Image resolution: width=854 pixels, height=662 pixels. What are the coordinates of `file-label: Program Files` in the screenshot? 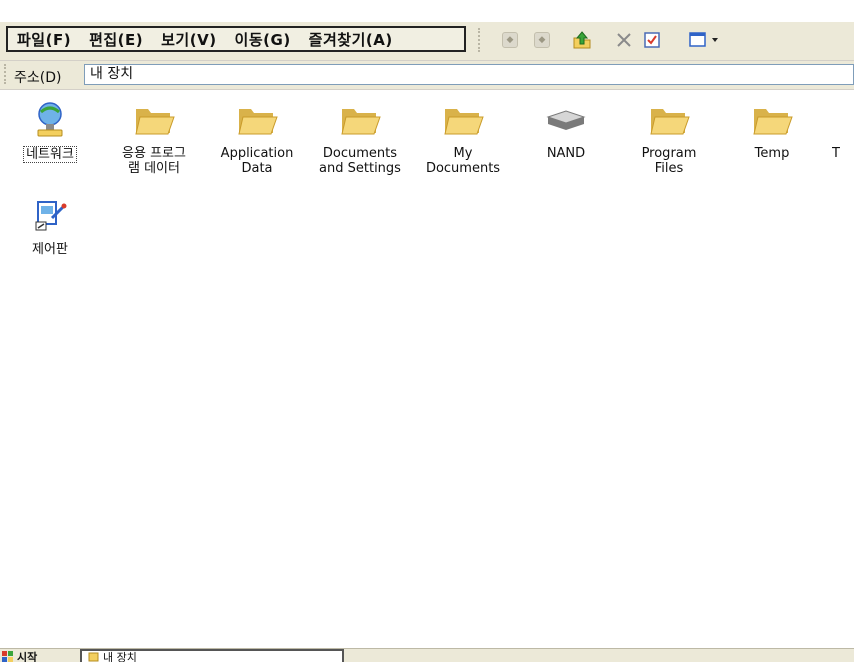 It's located at (669, 161).